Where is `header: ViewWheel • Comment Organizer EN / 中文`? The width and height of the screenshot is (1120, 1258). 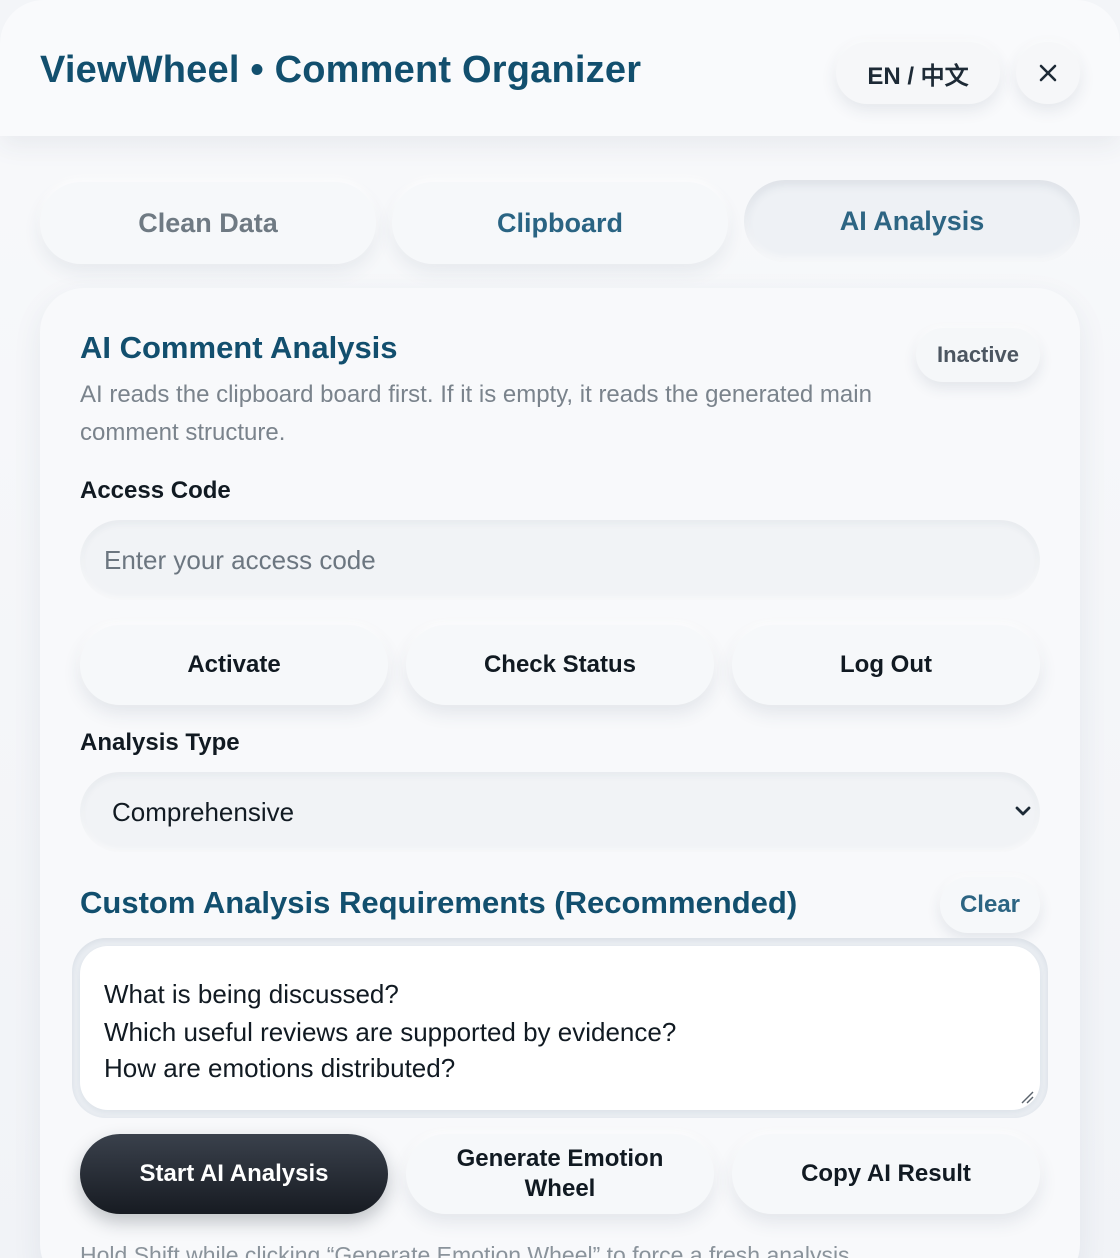
header: ViewWheel • Comment Organizer EN / 中文 is located at coordinates (560, 68).